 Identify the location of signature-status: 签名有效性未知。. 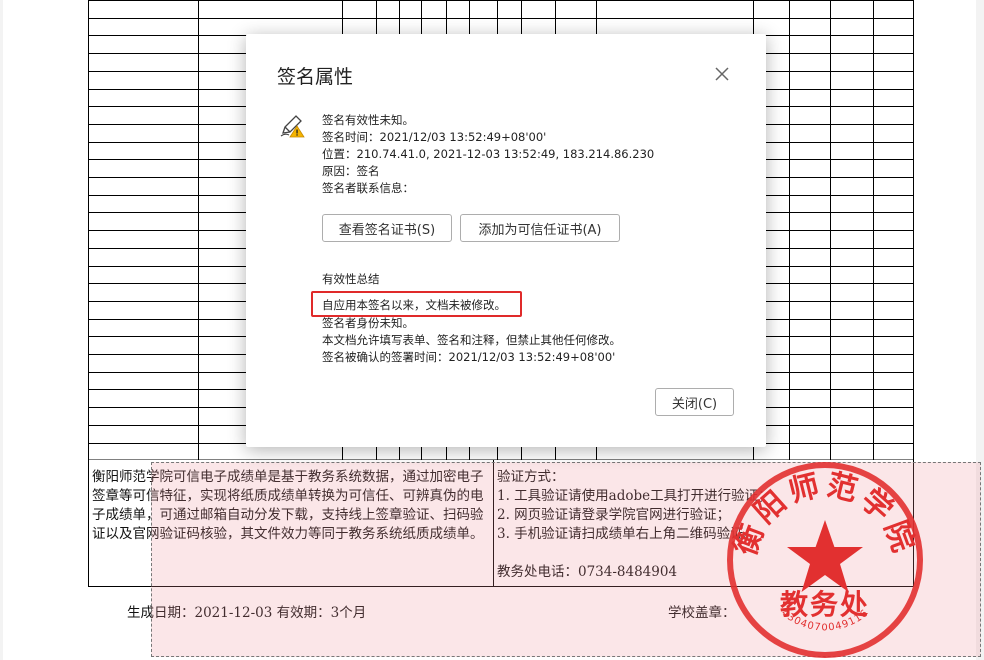
(368, 120).